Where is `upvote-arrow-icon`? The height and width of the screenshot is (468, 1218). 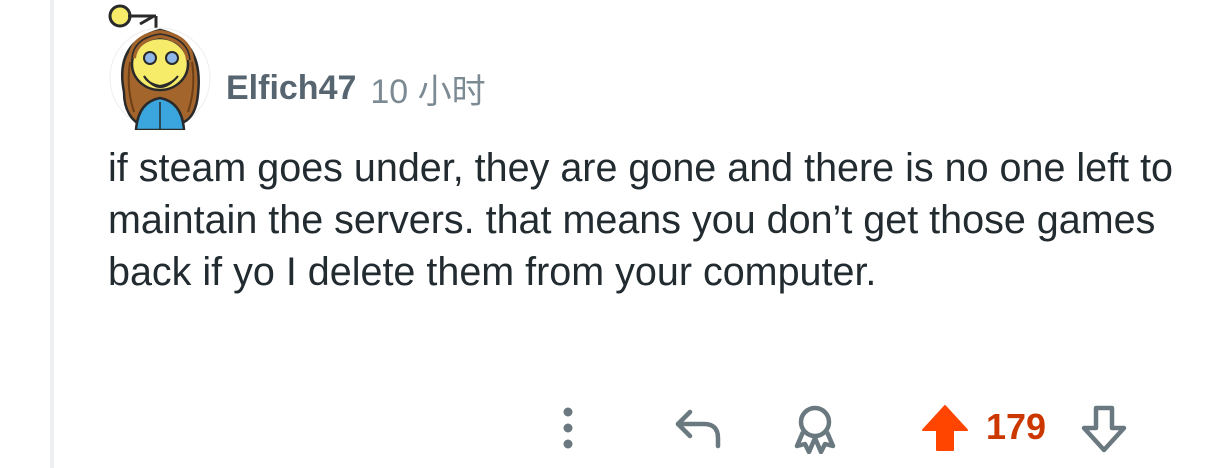
upvote-arrow-icon is located at coordinates (945, 428).